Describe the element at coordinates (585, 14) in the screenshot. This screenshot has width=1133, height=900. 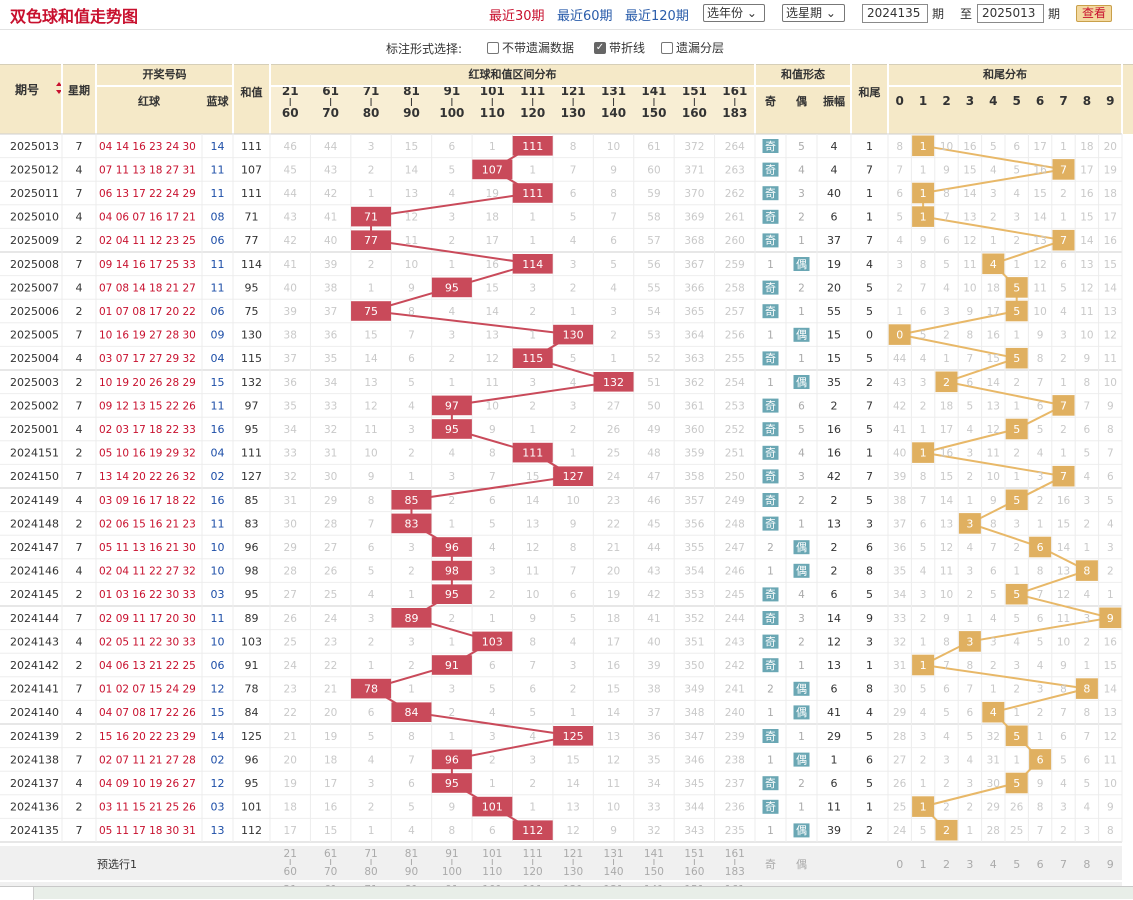
I see `nav-recent-60: 最近60期` at that location.